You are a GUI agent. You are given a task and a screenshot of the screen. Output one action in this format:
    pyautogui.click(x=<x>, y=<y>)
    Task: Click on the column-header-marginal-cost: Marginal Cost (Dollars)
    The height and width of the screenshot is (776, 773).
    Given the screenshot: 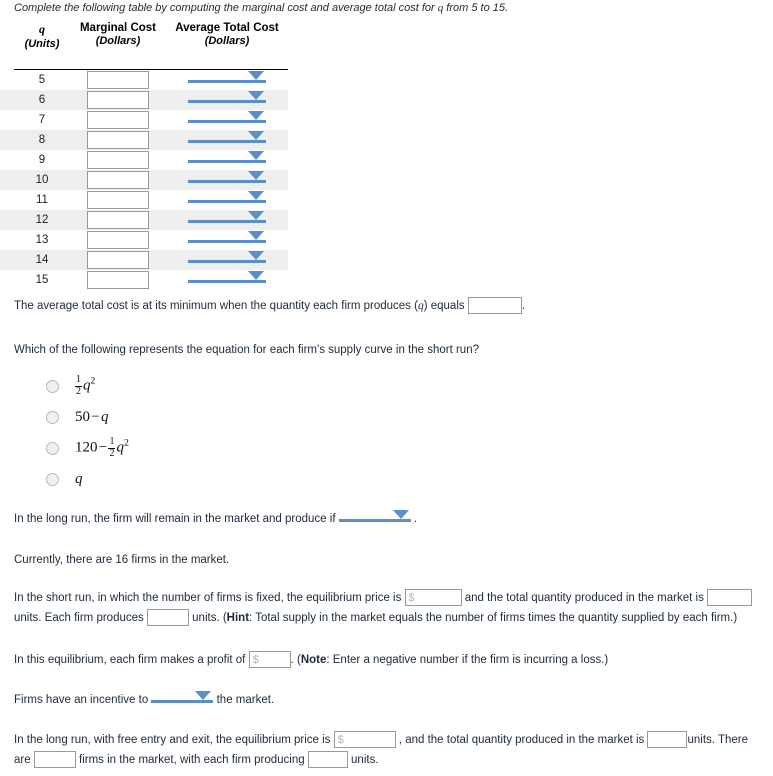 What is the action you would take?
    pyautogui.click(x=118, y=34)
    